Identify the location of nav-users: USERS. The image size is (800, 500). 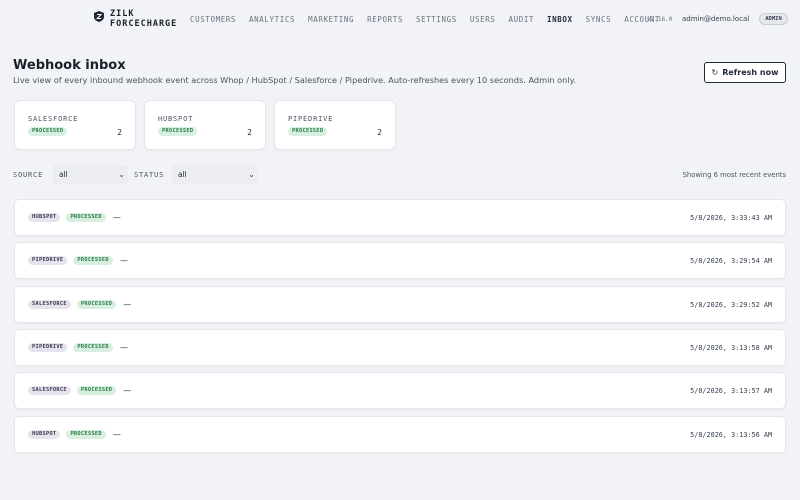
(483, 19).